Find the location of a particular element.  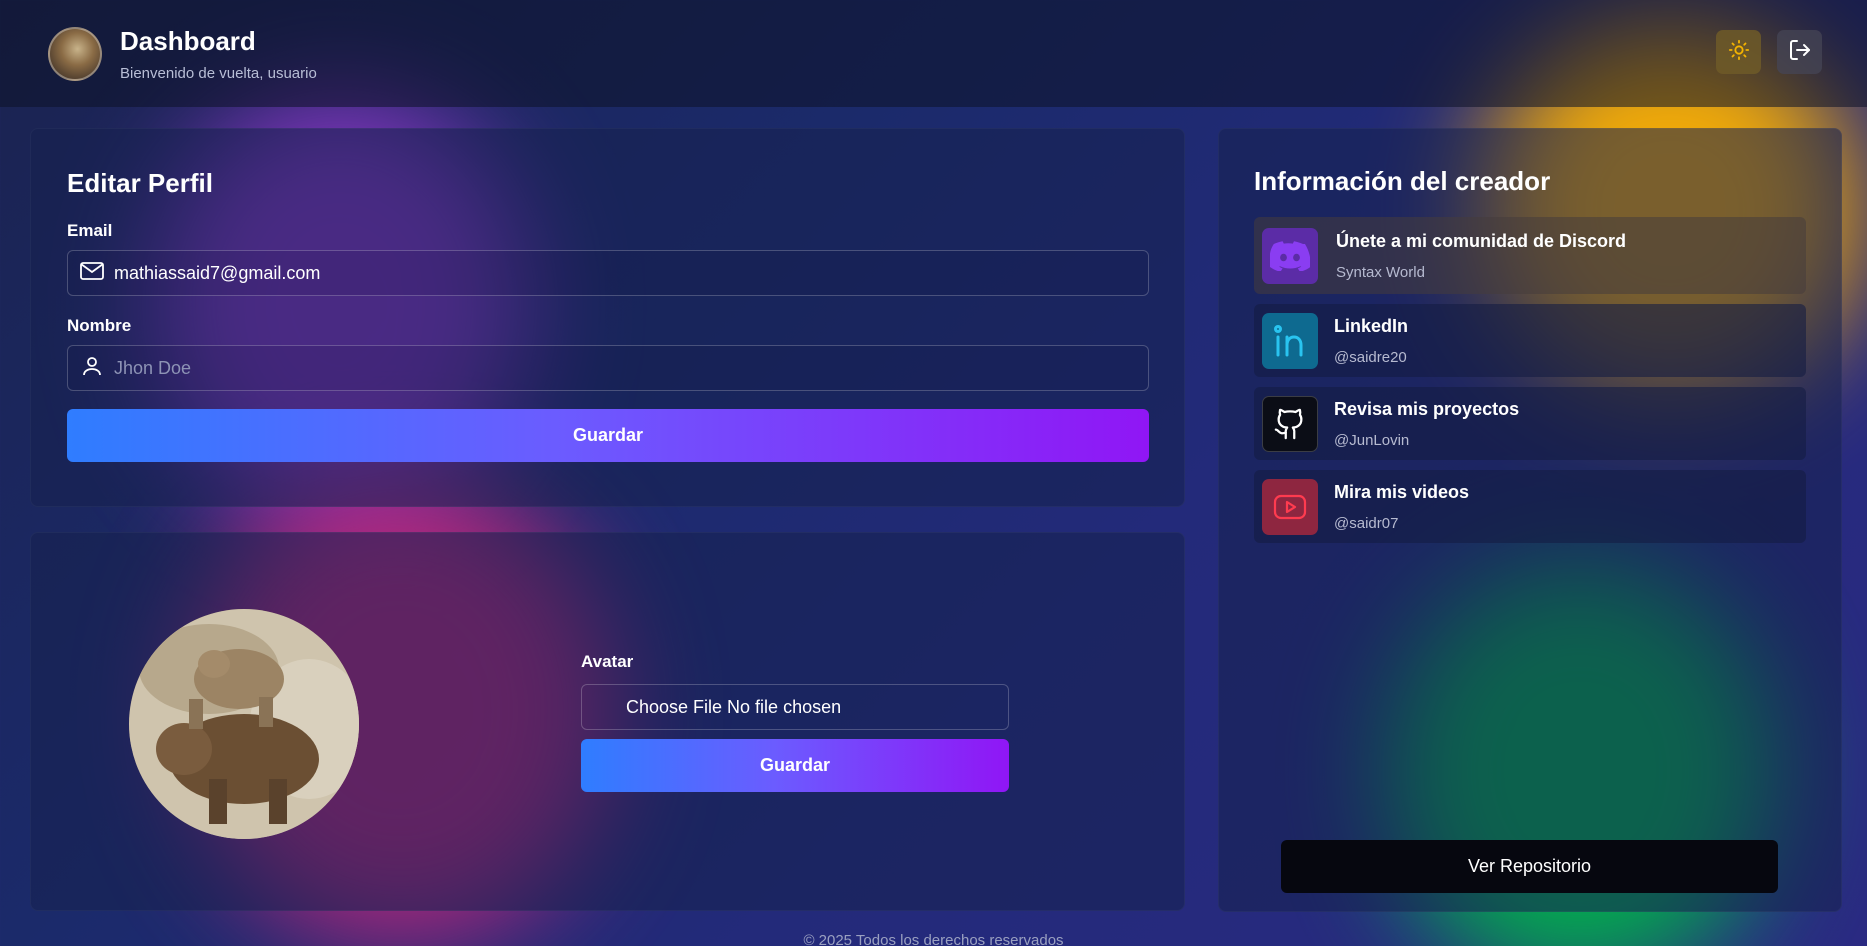

link-handle: @saidre20 is located at coordinates (1370, 357).